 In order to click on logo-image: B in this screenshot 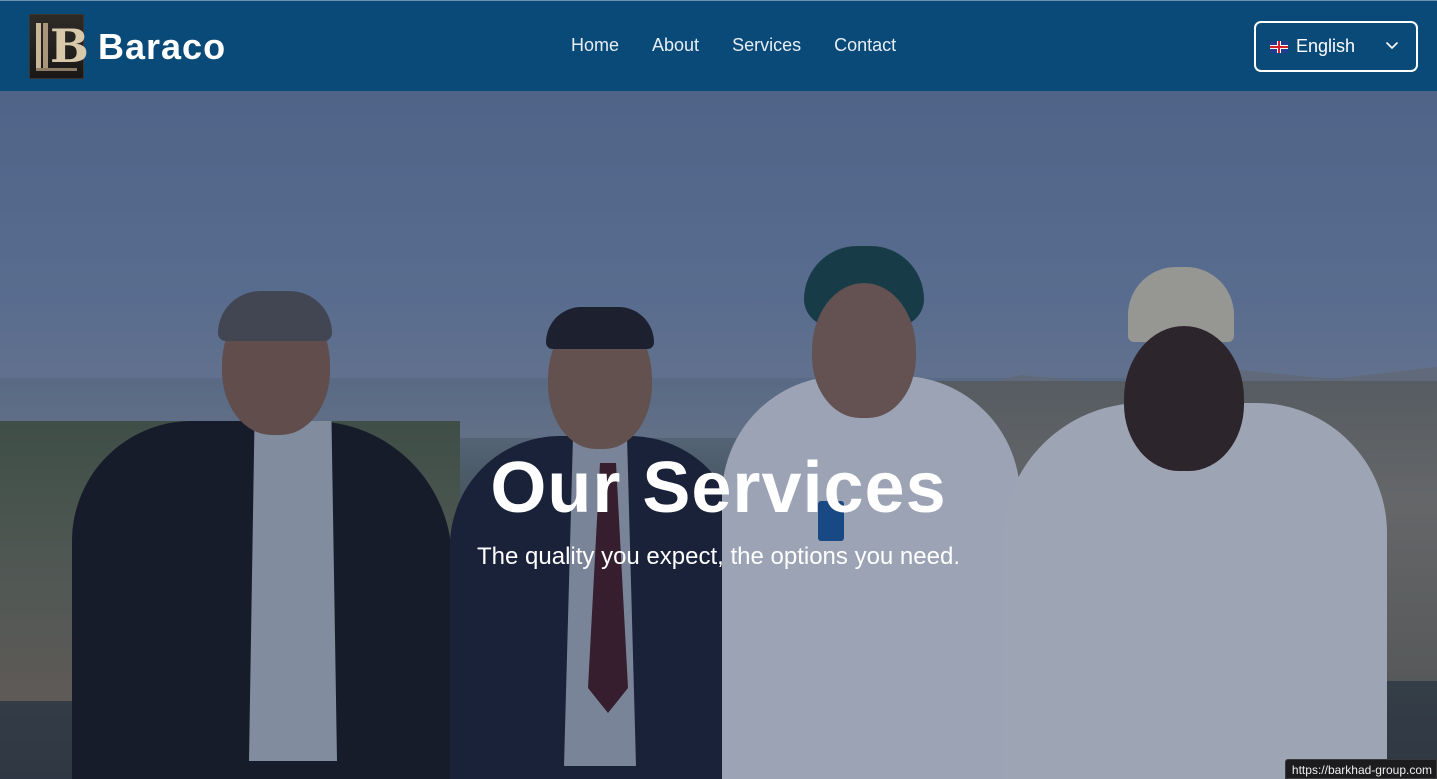, I will do `click(59, 46)`.